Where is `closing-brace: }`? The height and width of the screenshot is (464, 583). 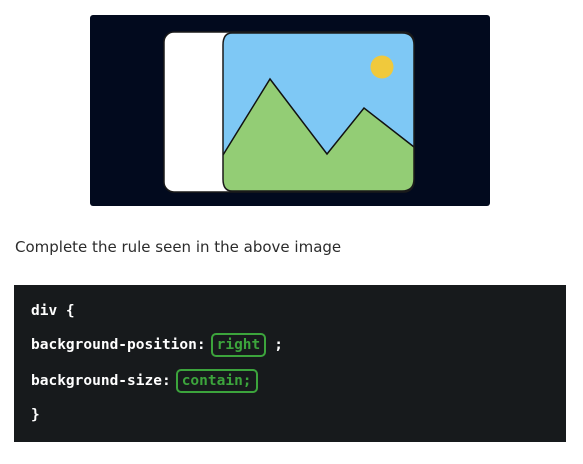 closing-brace: } is located at coordinates (35, 415).